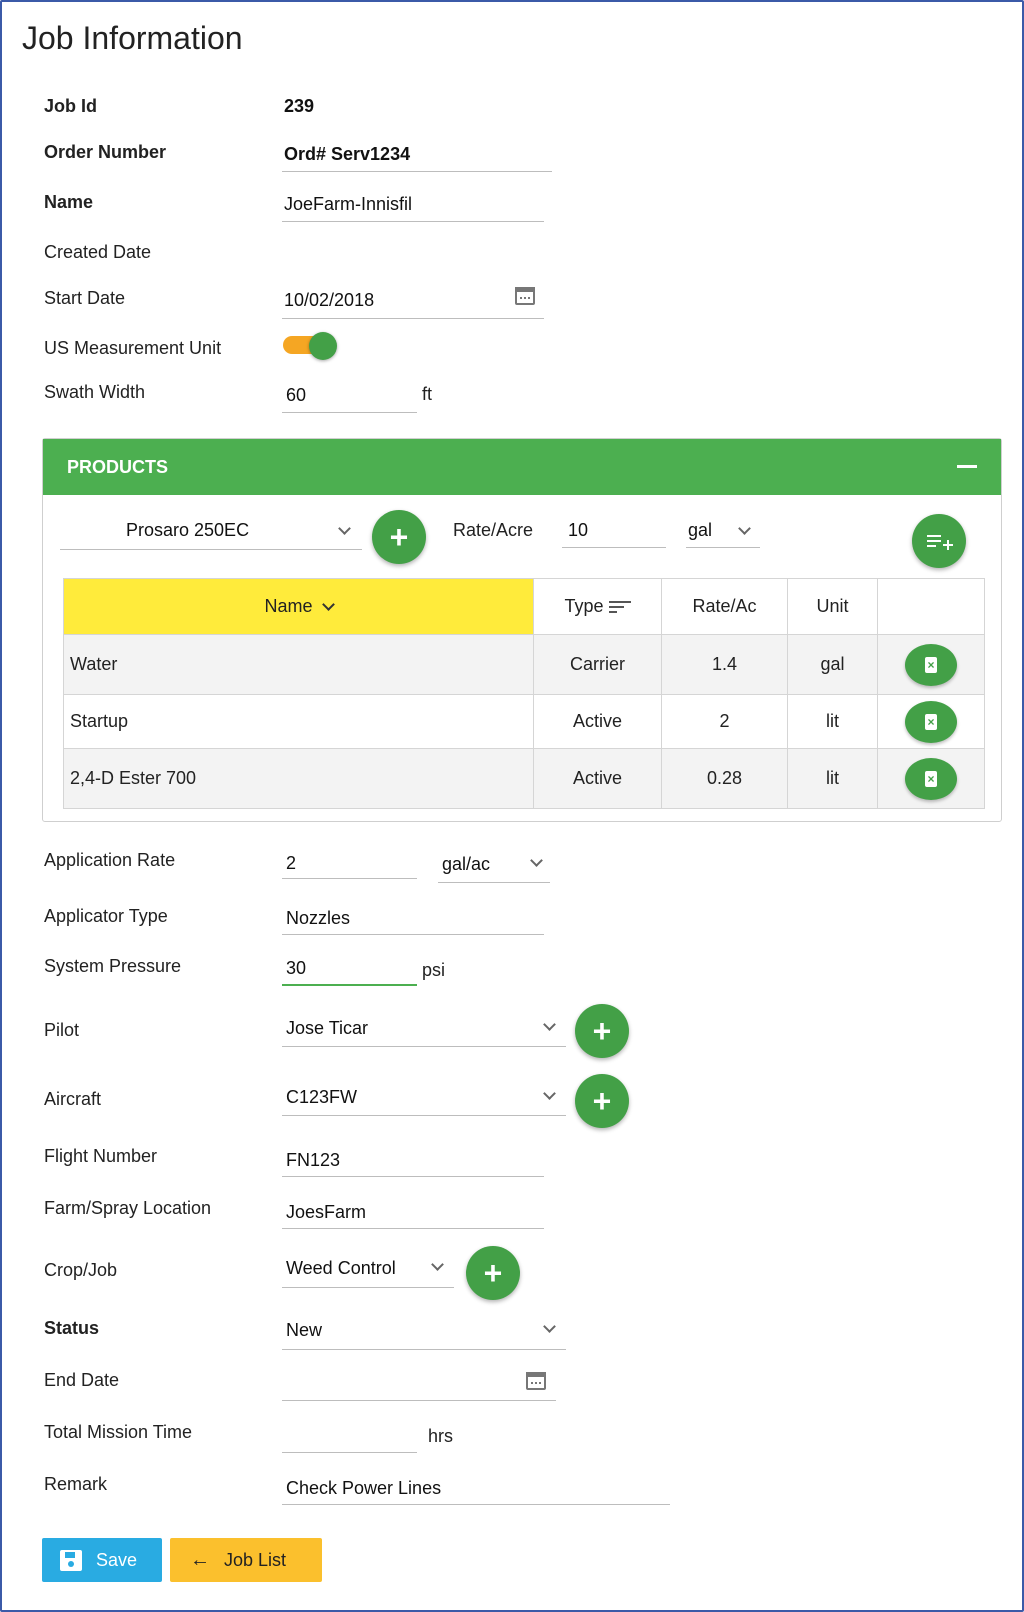 The width and height of the screenshot is (1024, 1612). Describe the element at coordinates (602, 1031) in the screenshot. I see `add-pilot-button: +` at that location.